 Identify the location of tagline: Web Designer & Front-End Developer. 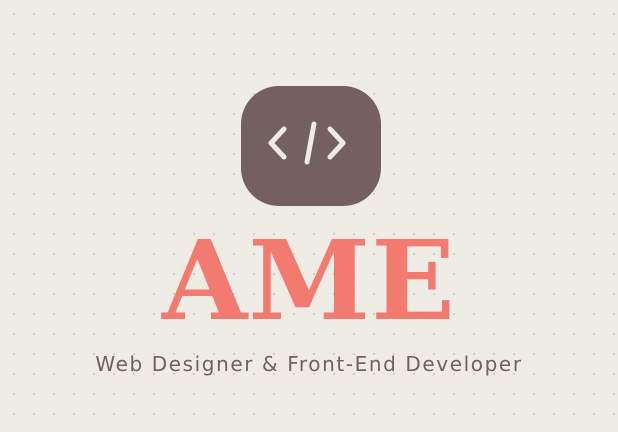
(309, 364).